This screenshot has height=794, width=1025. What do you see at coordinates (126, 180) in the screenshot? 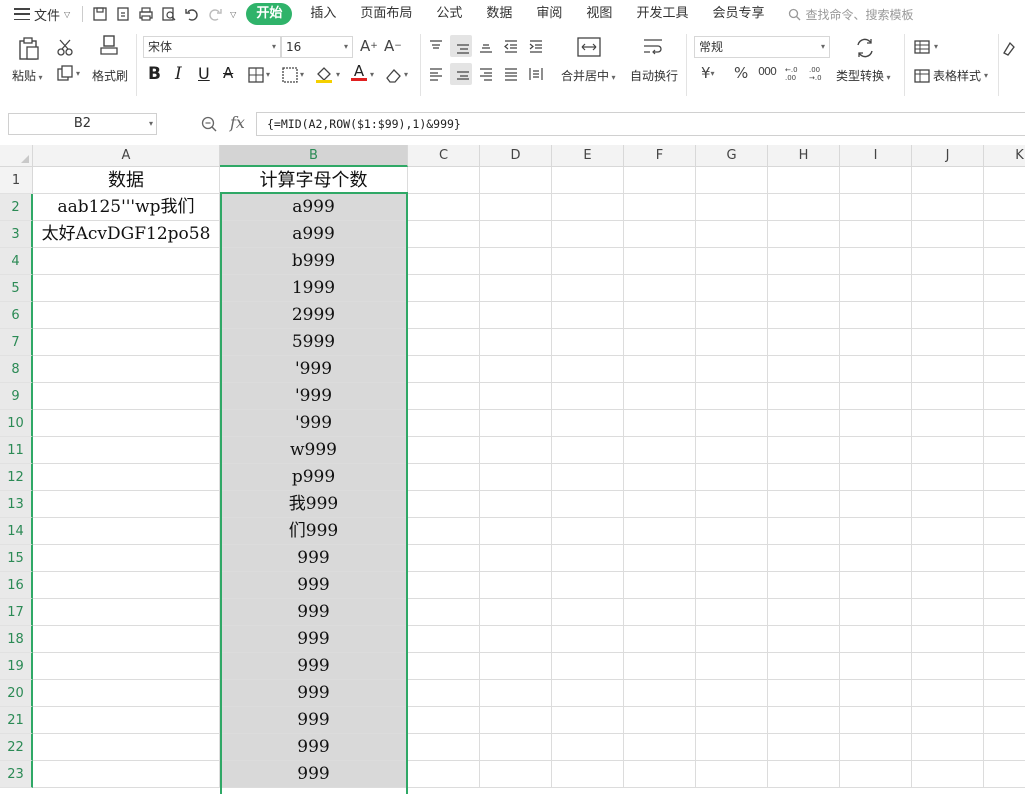
I see `cell-a1: 数据` at bounding box center [126, 180].